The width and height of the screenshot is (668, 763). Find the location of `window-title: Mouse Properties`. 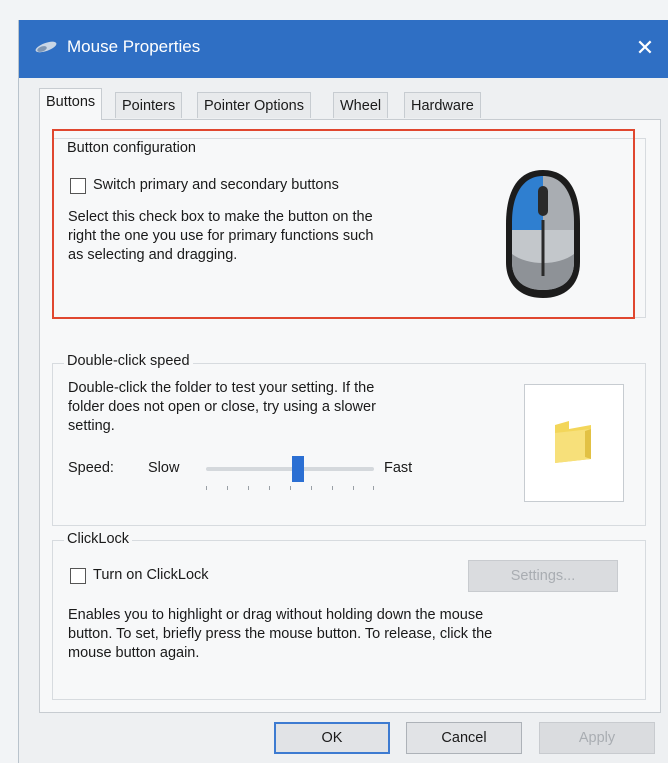

window-title: Mouse Properties is located at coordinates (134, 46).